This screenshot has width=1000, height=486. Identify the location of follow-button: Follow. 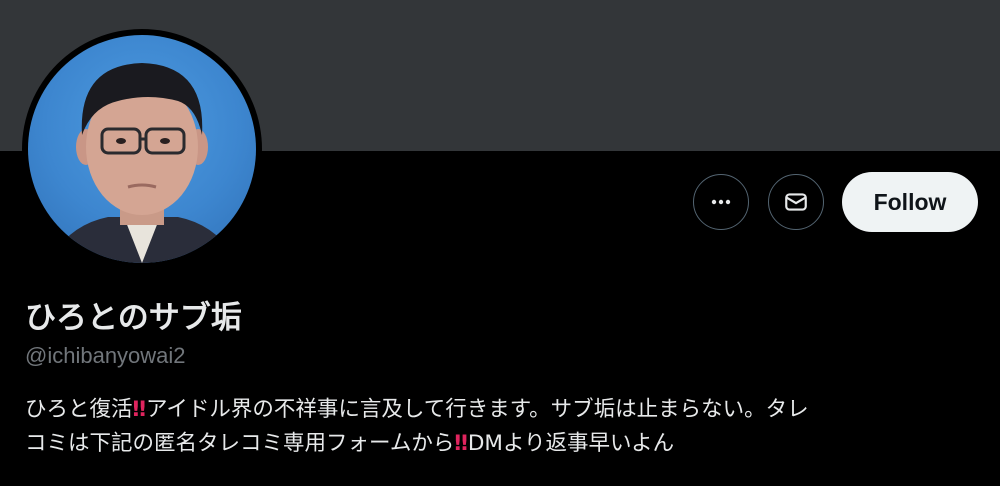
(910, 202).